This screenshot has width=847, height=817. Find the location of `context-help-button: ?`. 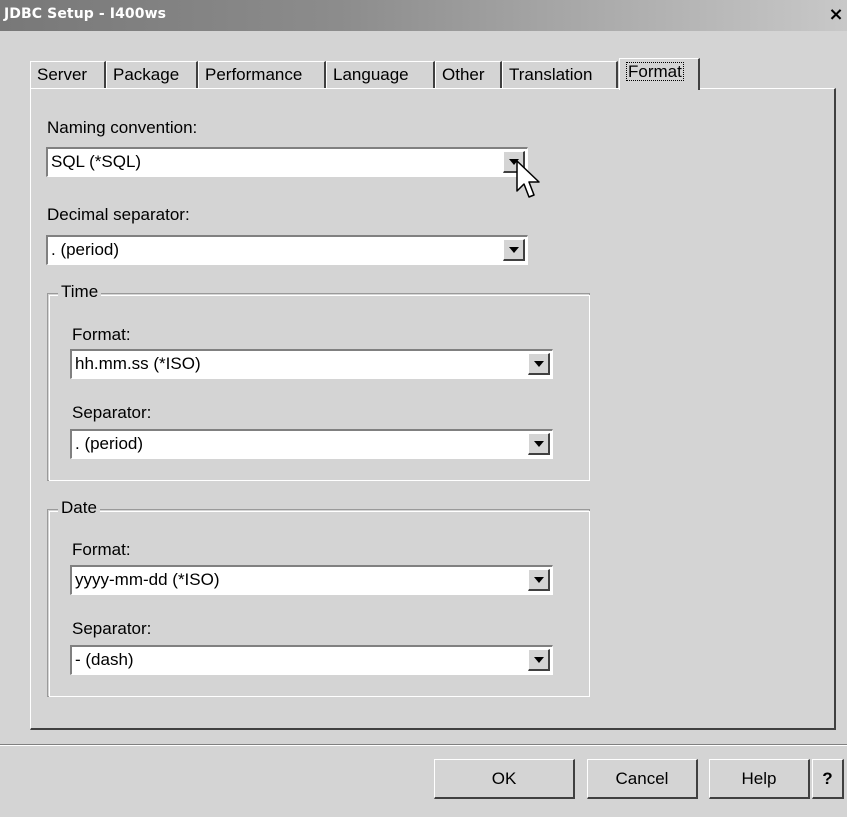

context-help-button: ? is located at coordinates (828, 779).